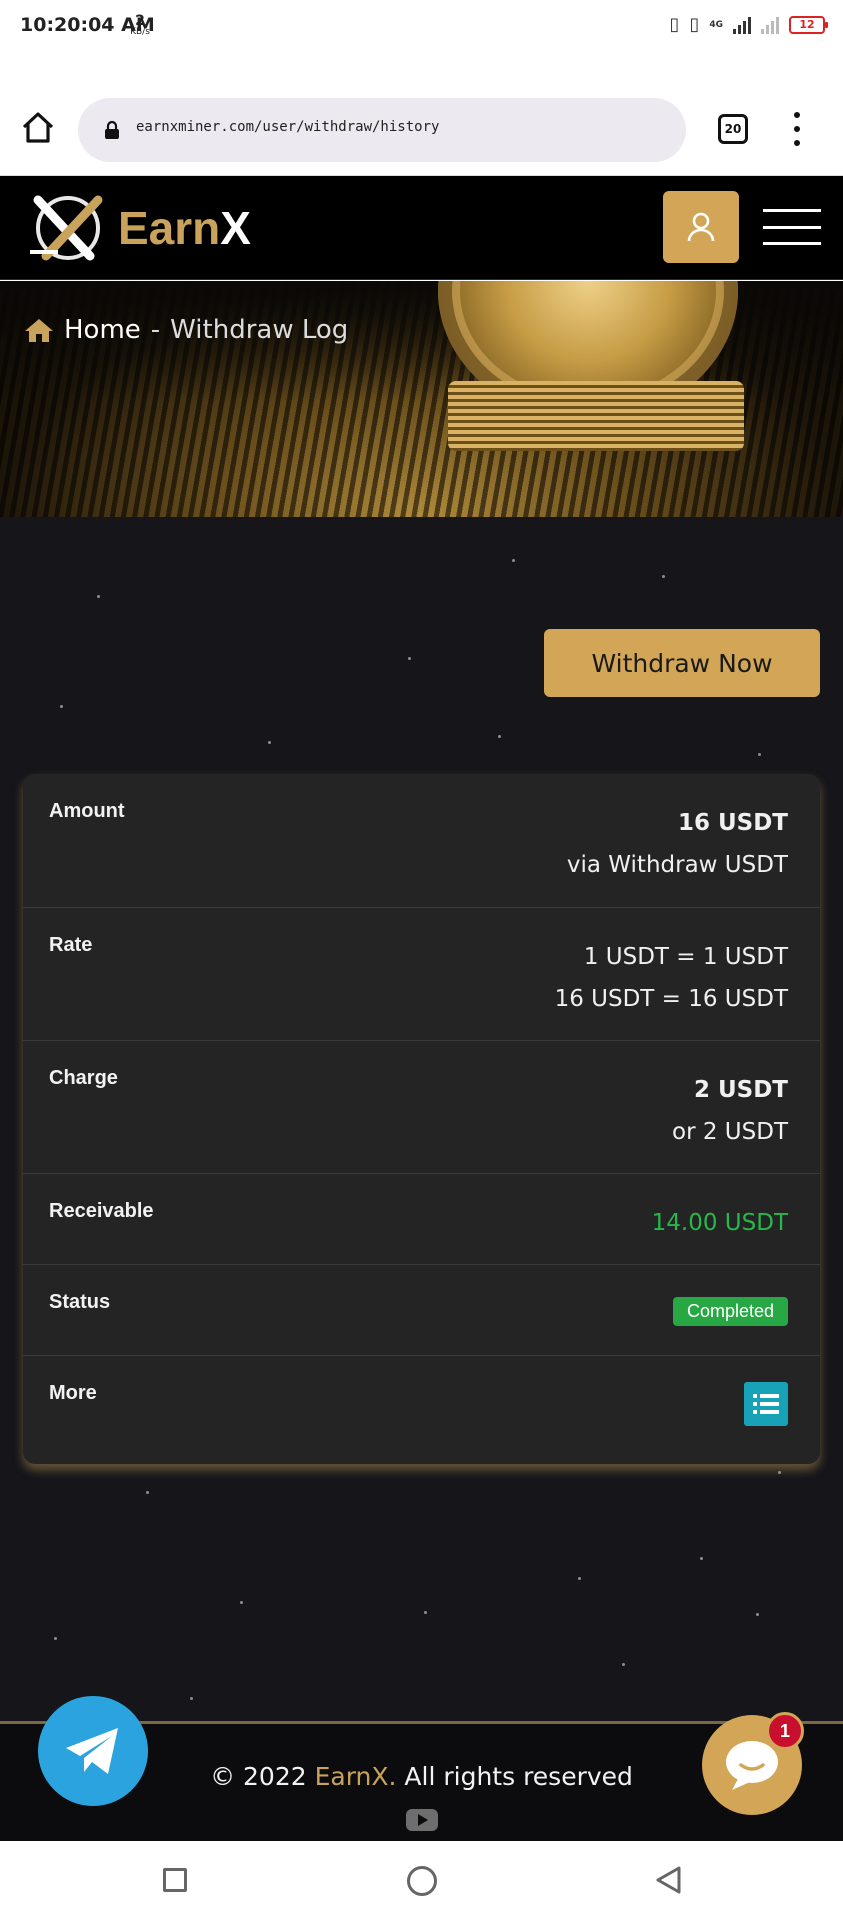  Describe the element at coordinates (677, 844) in the screenshot. I see `amount-value-block: 16 USDT via Withdraw USDT` at that location.